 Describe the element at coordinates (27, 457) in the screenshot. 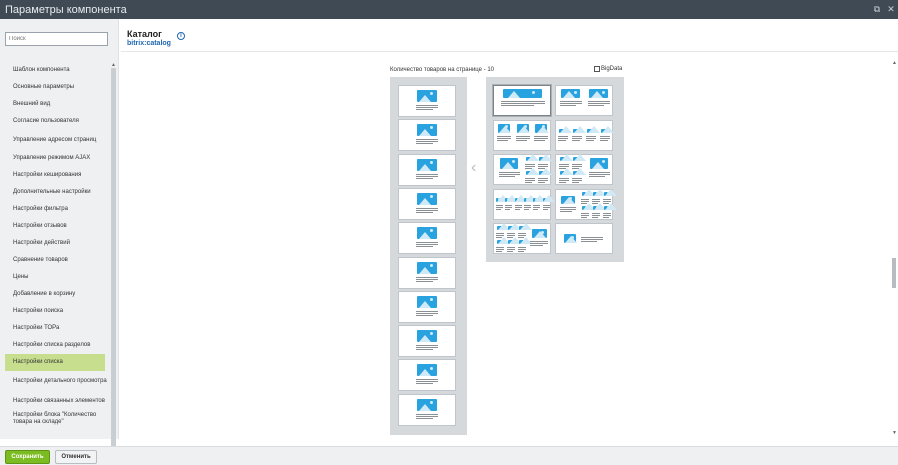

I see `save-button: Сохранить` at that location.